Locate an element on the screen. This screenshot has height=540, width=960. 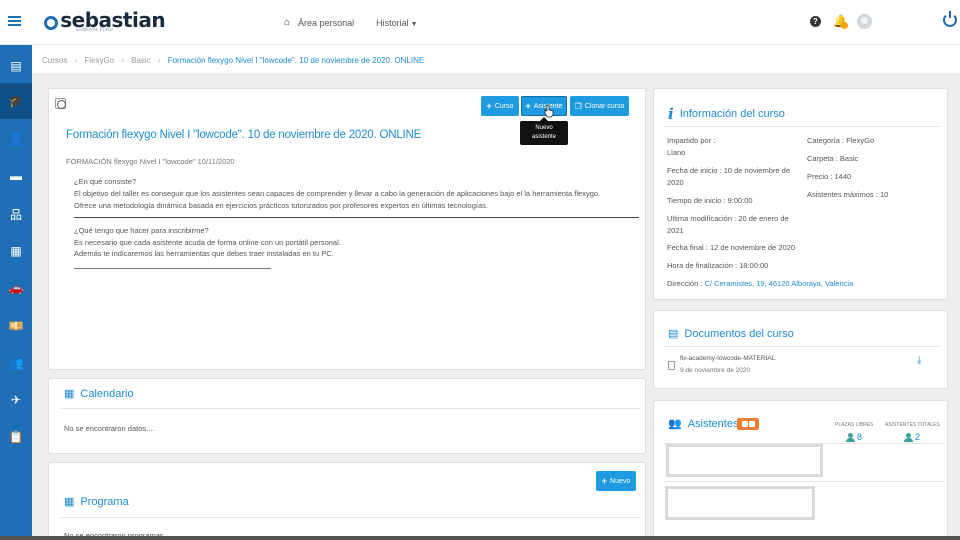
breadcrumb-cursos: Cursos is located at coordinates (54, 60).